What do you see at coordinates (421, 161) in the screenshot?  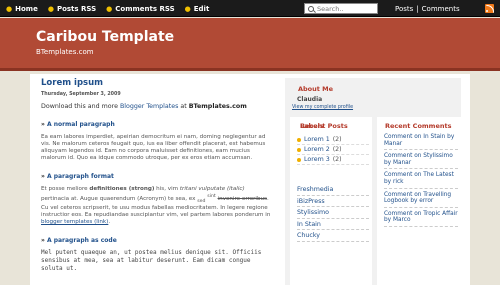 I see `recent-comment-item: Comment on Stylissimo by Manar` at bounding box center [421, 161].